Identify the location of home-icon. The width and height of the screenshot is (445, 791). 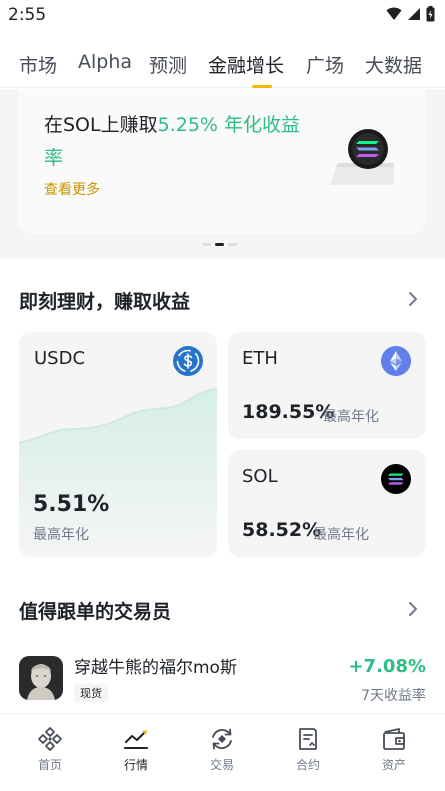
(50, 739).